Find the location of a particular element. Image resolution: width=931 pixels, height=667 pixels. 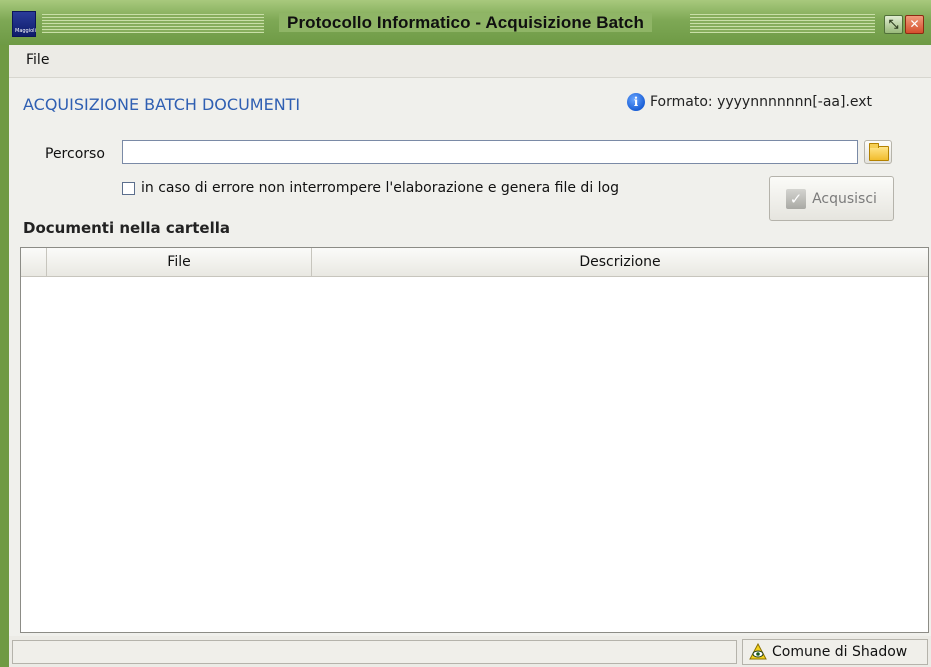

acquire-label: Acqusisci is located at coordinates (844, 198).